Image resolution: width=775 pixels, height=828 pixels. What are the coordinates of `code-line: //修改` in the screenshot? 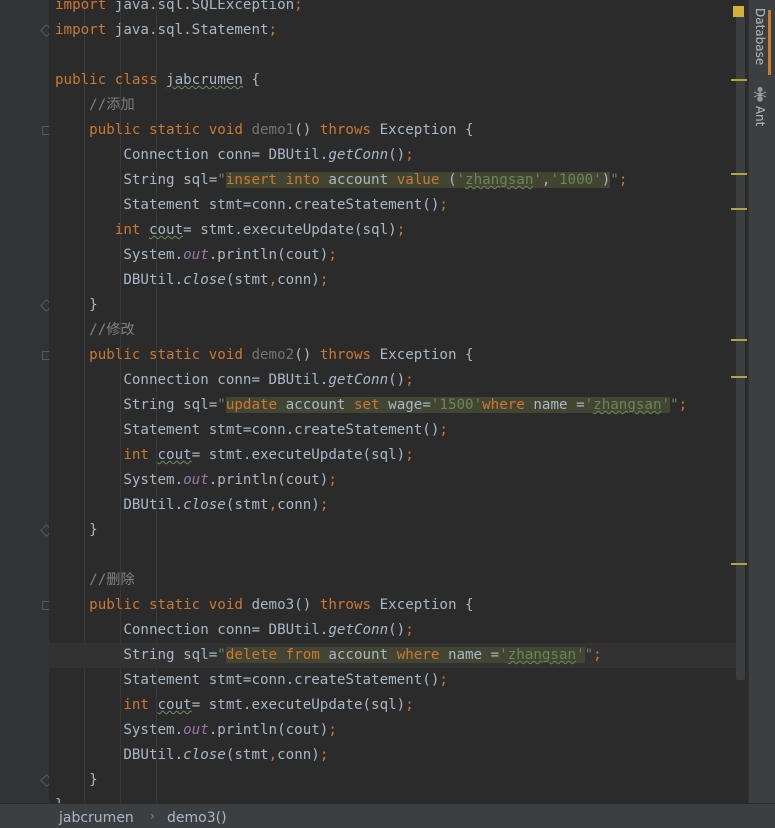 It's located at (392, 330).